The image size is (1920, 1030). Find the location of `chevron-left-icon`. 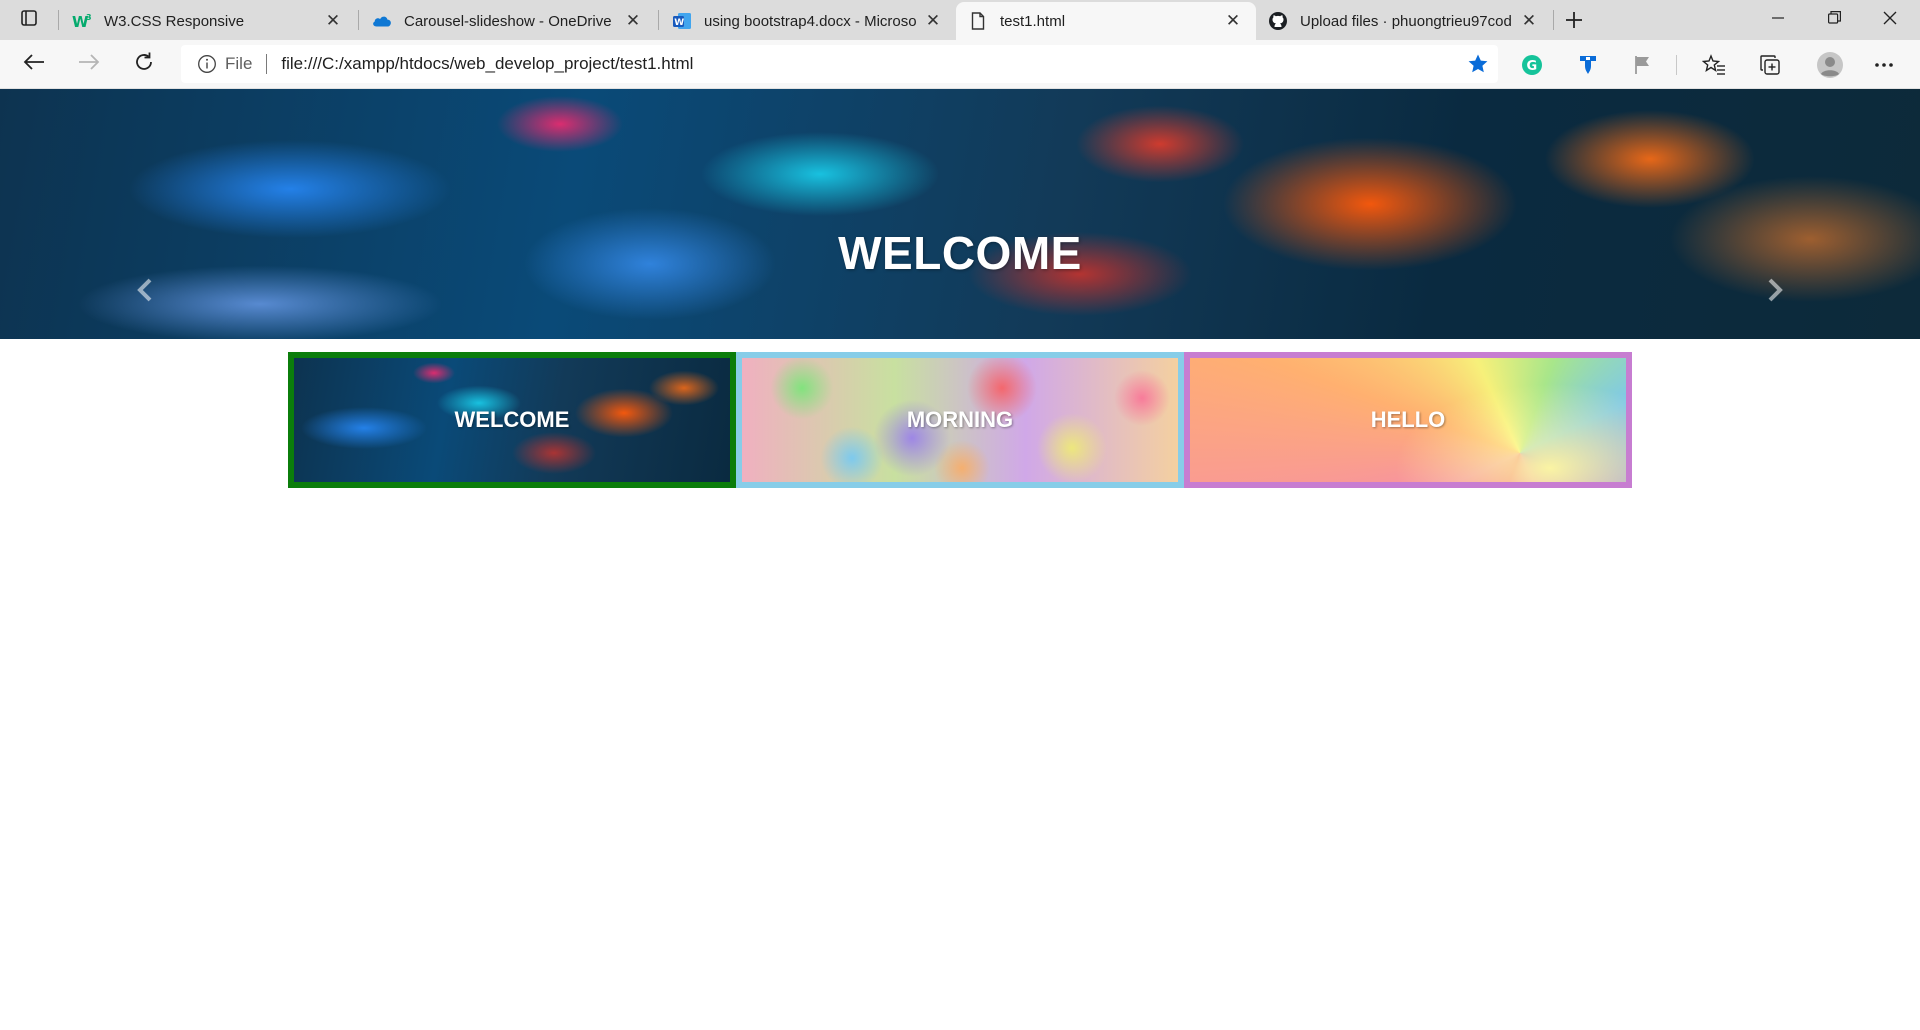

chevron-left-icon is located at coordinates (145, 292).